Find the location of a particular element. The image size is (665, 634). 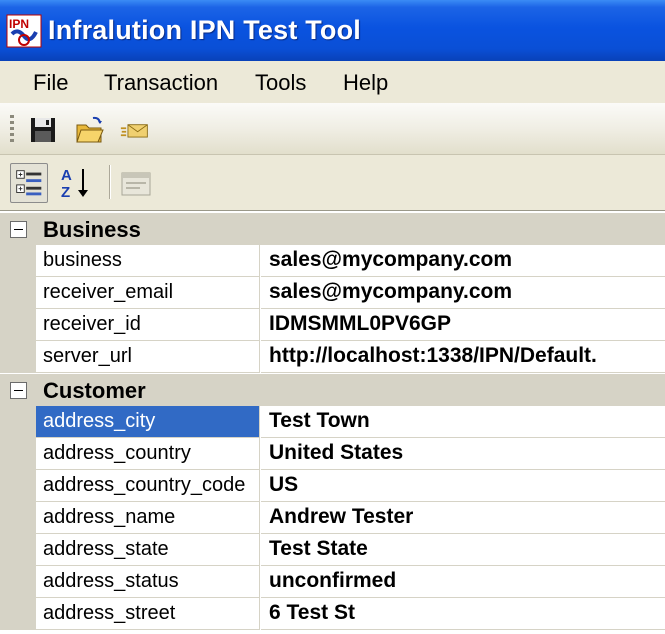

toolbar-grip is located at coordinates (12, 129).